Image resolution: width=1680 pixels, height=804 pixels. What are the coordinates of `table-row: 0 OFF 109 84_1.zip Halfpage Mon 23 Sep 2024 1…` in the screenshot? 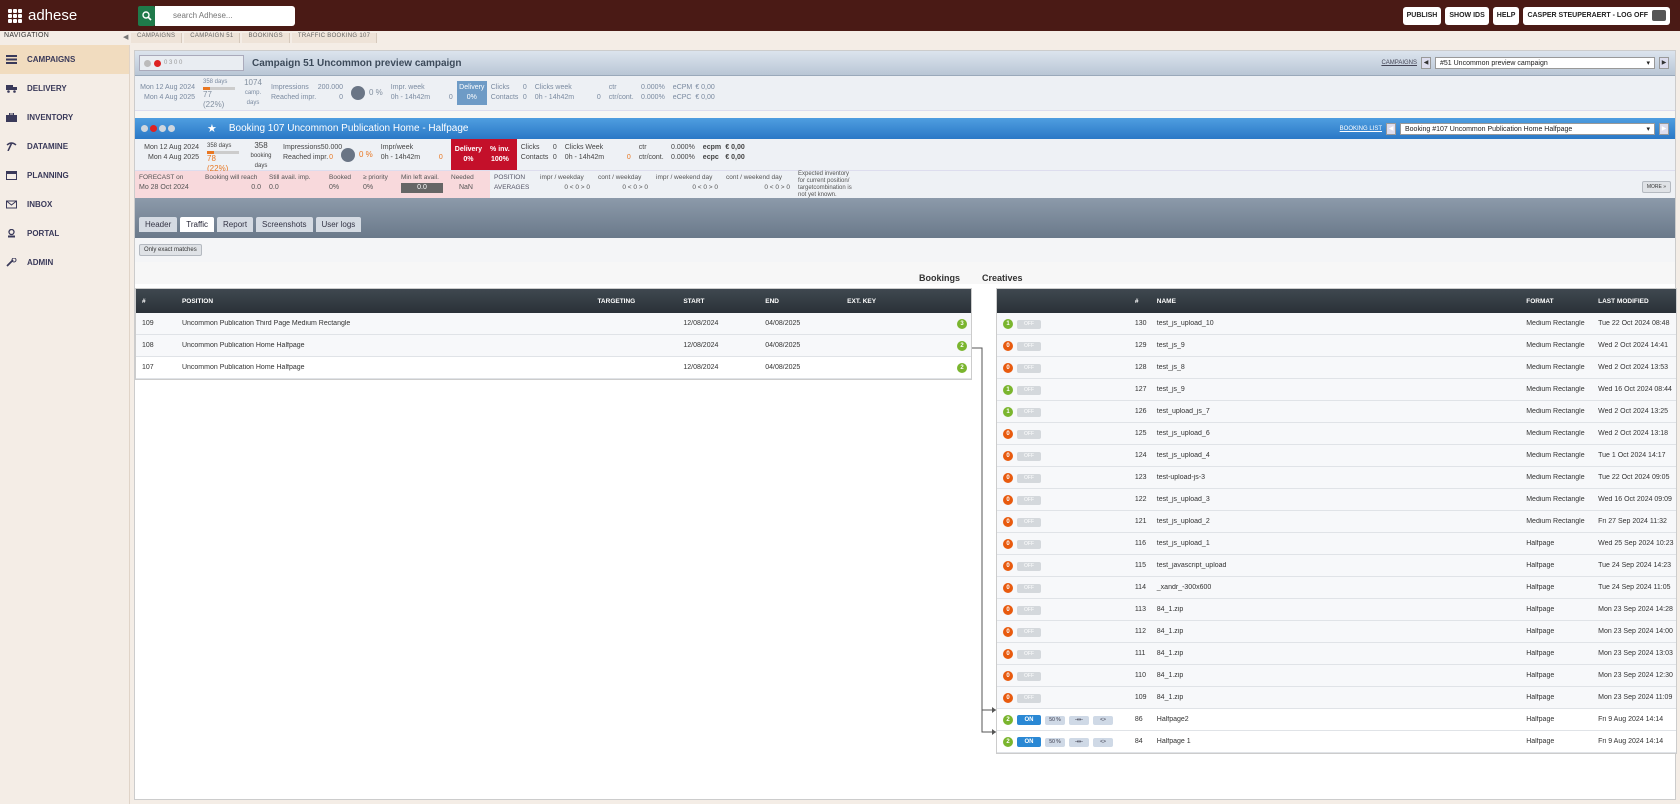 It's located at (1336, 698).